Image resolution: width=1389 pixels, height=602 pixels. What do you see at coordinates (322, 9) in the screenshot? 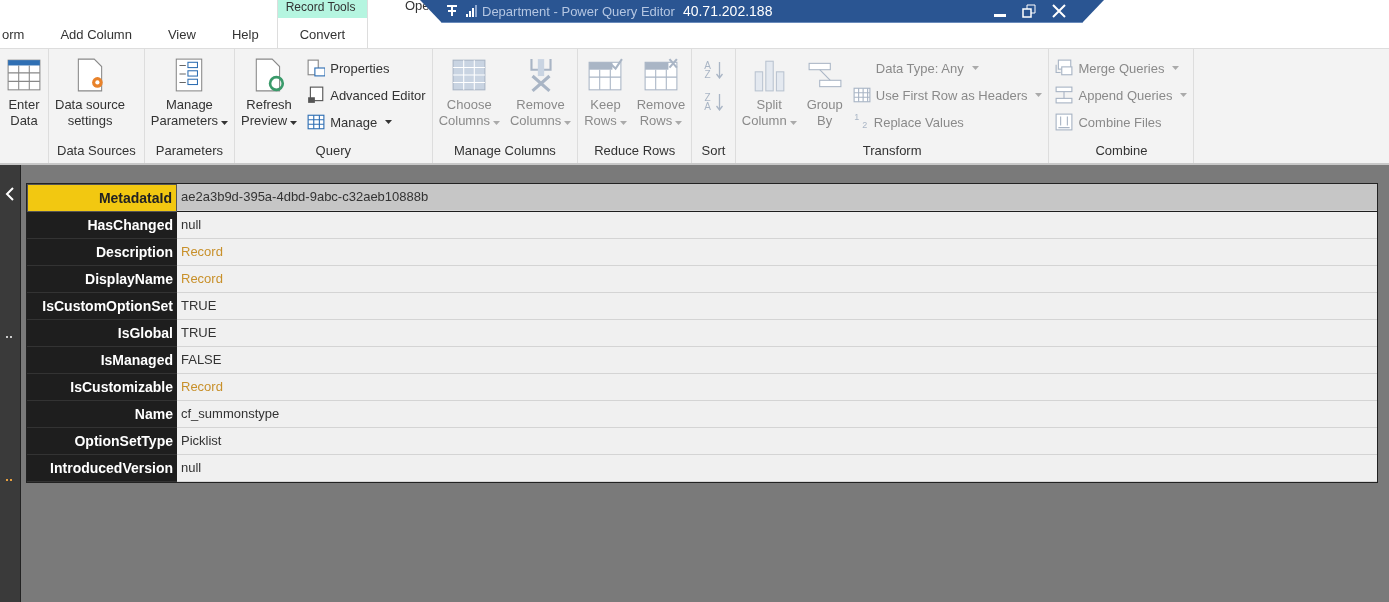
I see `context-tab-header: Record Tools` at bounding box center [322, 9].